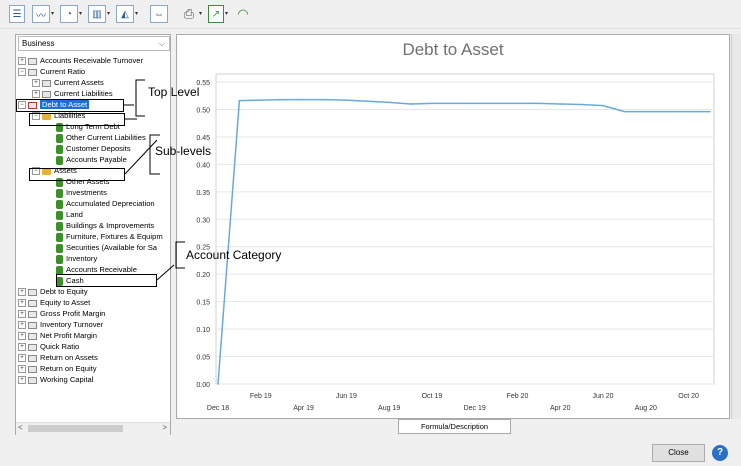 This screenshot has width=741, height=466. Describe the element at coordinates (108, 13) in the screenshot. I see `bar-chart-dropdown-icon: ▾` at that location.